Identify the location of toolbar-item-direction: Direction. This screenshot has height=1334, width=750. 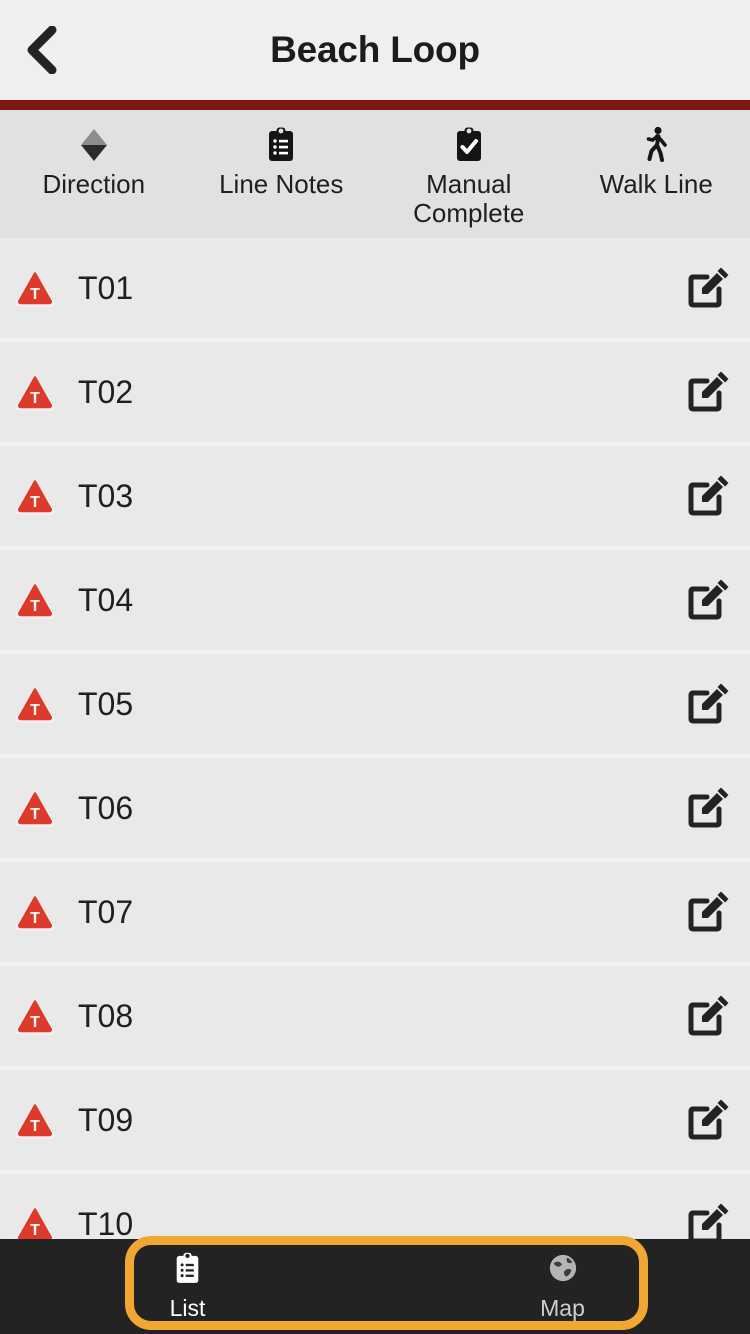
(94, 174).